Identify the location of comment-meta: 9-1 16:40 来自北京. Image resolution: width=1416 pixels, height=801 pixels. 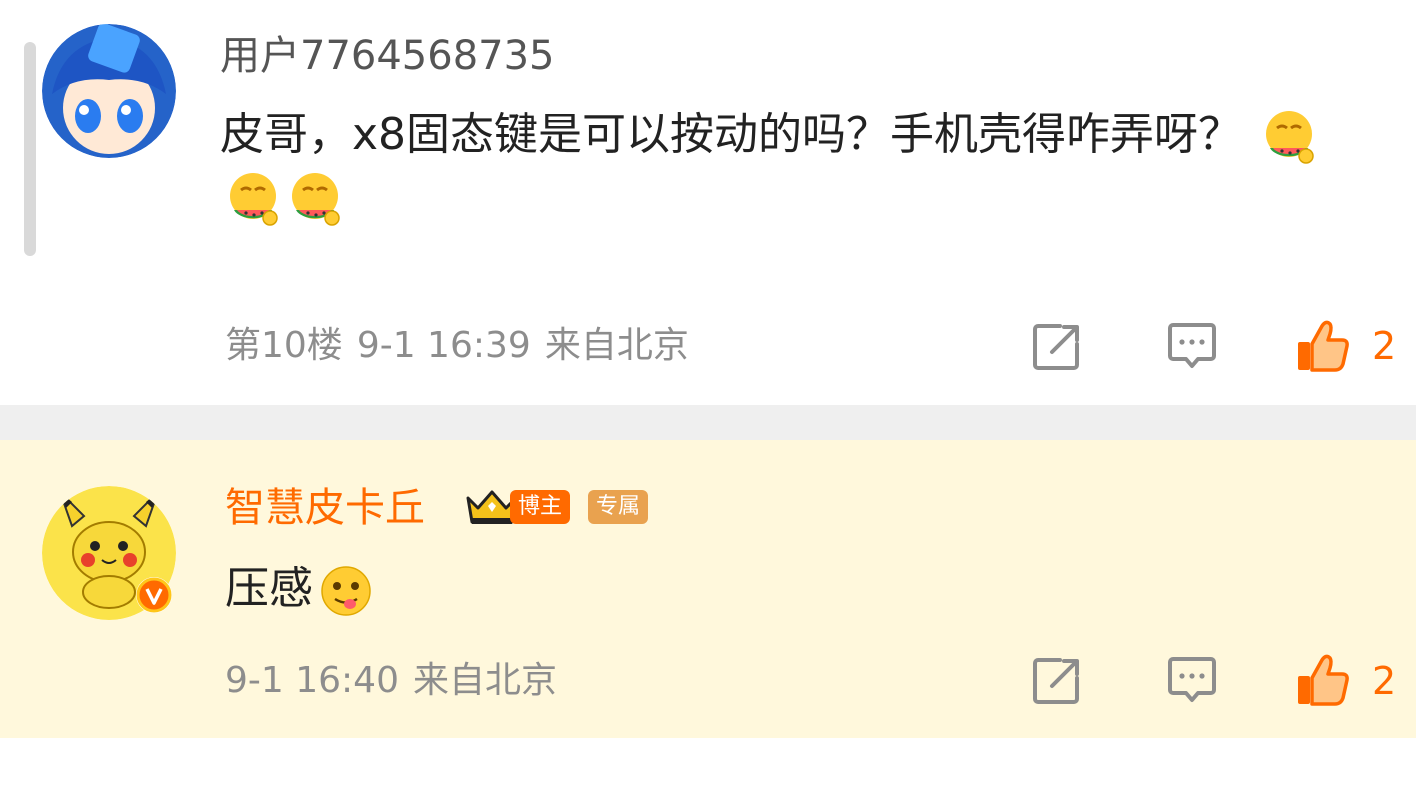
(398, 681).